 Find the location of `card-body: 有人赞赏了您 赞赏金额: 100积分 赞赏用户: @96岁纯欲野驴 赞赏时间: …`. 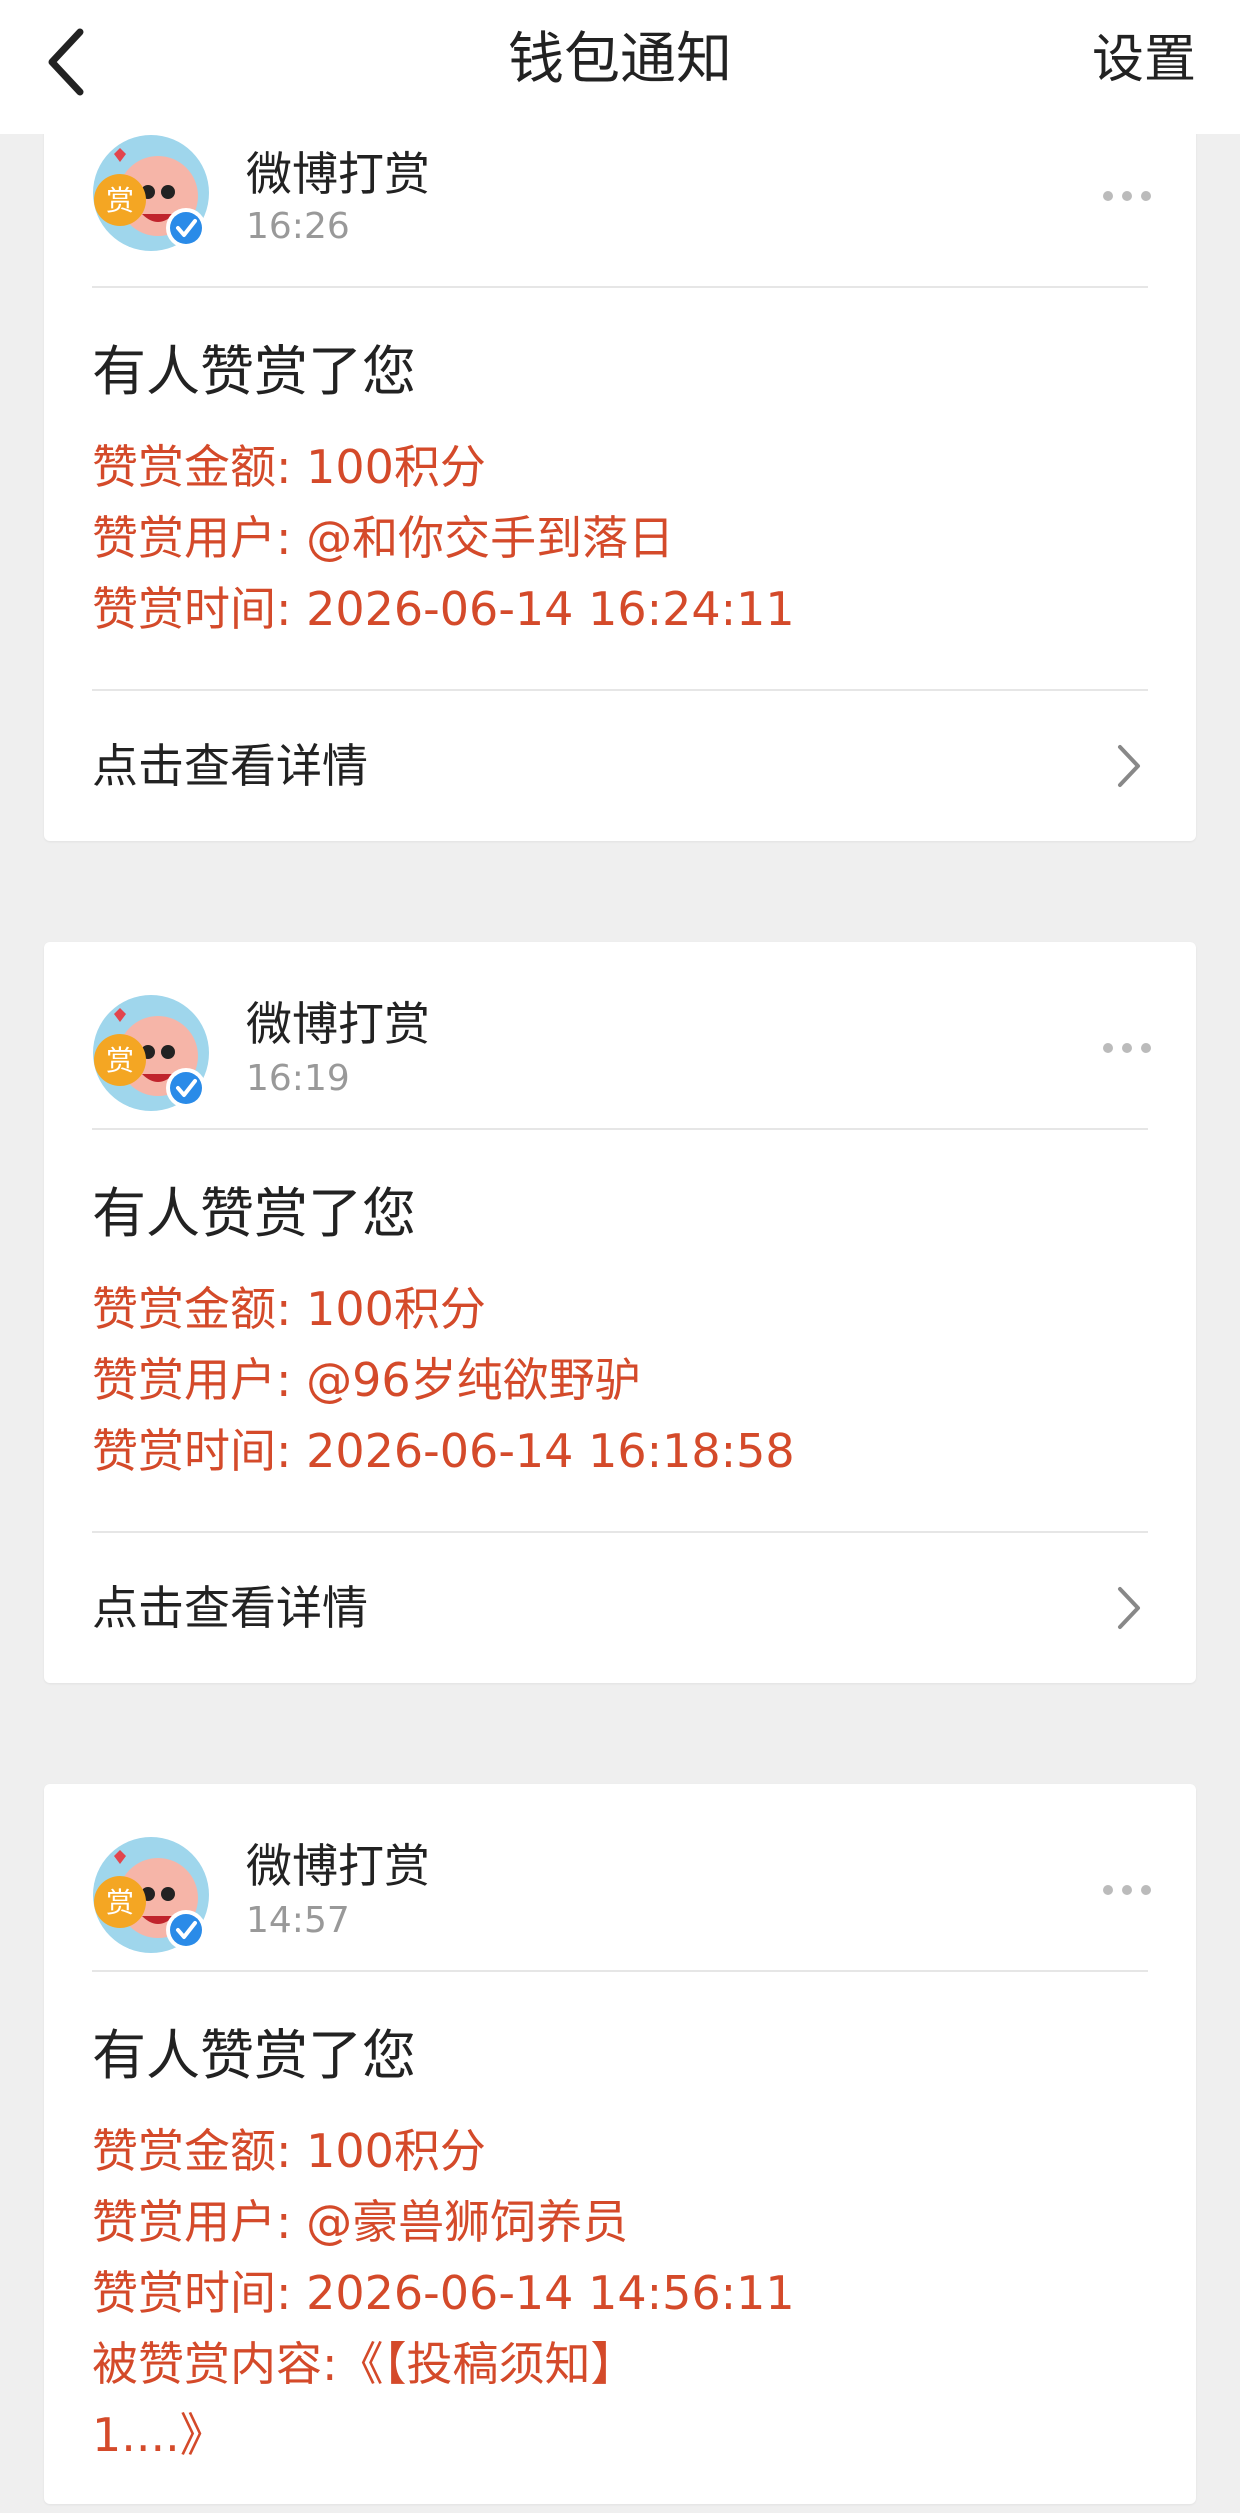

card-body: 有人赞赏了您 赞赏金额: 100积分 赞赏用户: @96岁纯欲野驴 赞赏时间: … is located at coordinates (620, 1330).